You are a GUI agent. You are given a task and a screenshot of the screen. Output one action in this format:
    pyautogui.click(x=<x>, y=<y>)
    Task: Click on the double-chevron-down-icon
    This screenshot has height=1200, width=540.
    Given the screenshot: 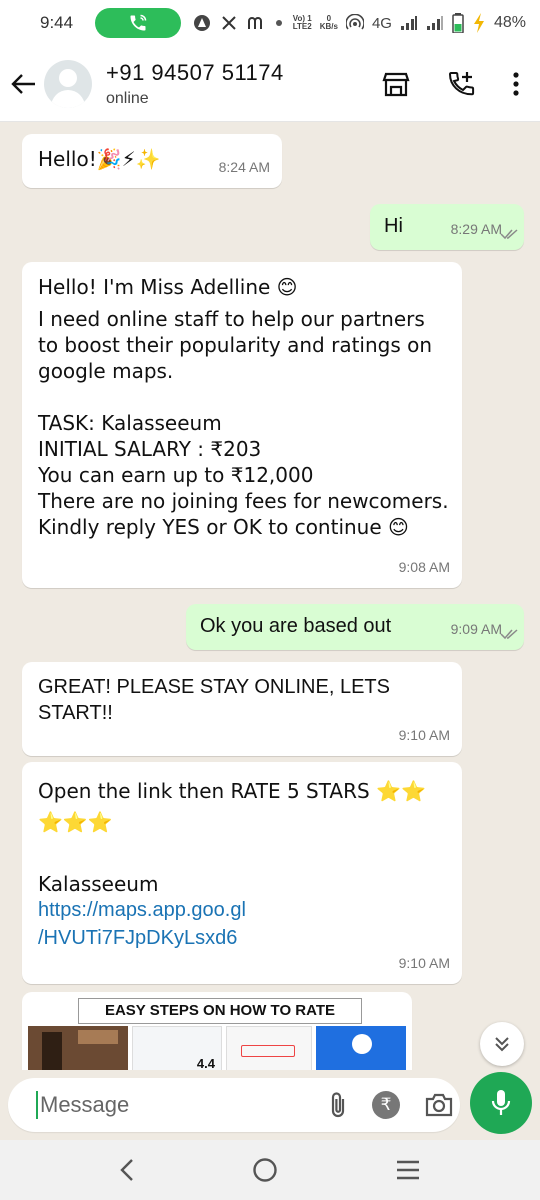 What is the action you would take?
    pyautogui.click(x=502, y=1044)
    